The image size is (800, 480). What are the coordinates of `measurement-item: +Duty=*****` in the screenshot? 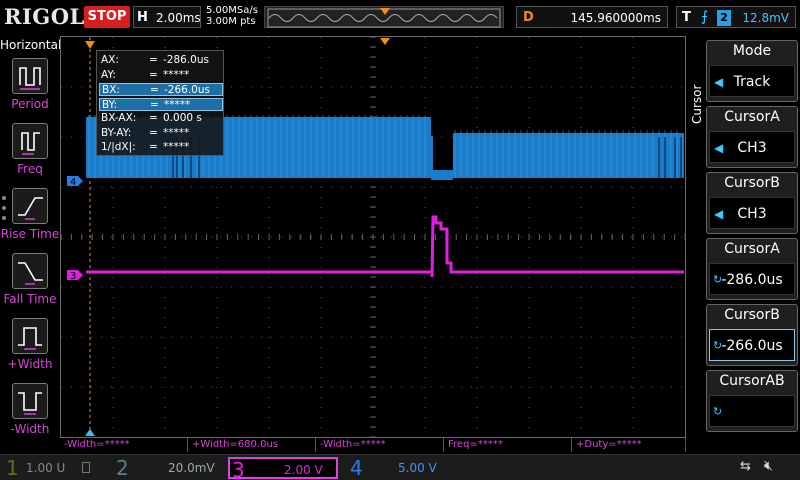 It's located at (629, 445).